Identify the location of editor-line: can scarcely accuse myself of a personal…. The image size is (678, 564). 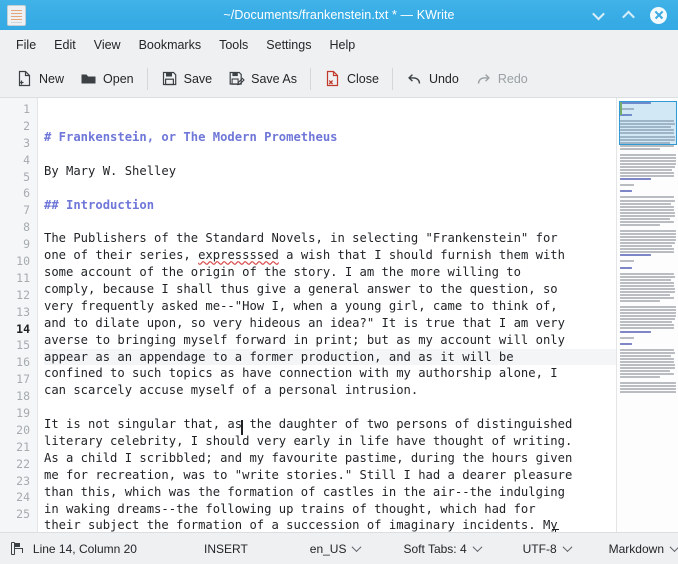
(330, 390).